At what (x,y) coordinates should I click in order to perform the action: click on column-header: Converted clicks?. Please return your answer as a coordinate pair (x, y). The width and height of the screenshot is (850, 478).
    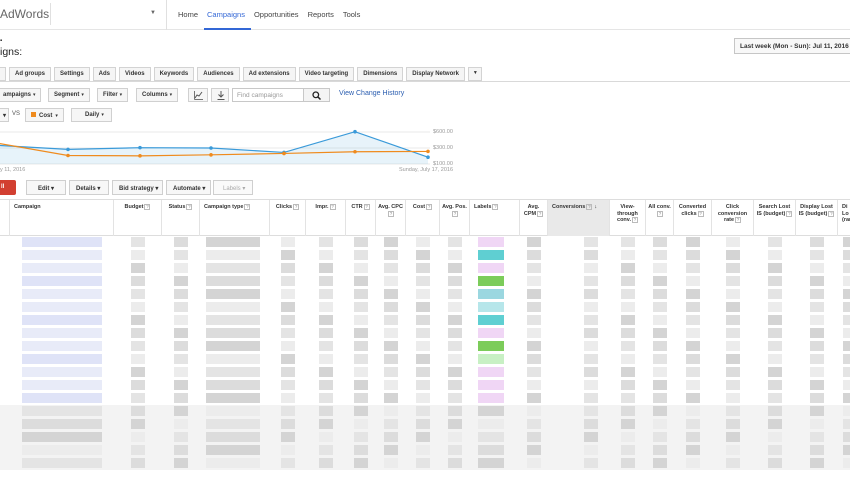
    Looking at the image, I should click on (693, 218).